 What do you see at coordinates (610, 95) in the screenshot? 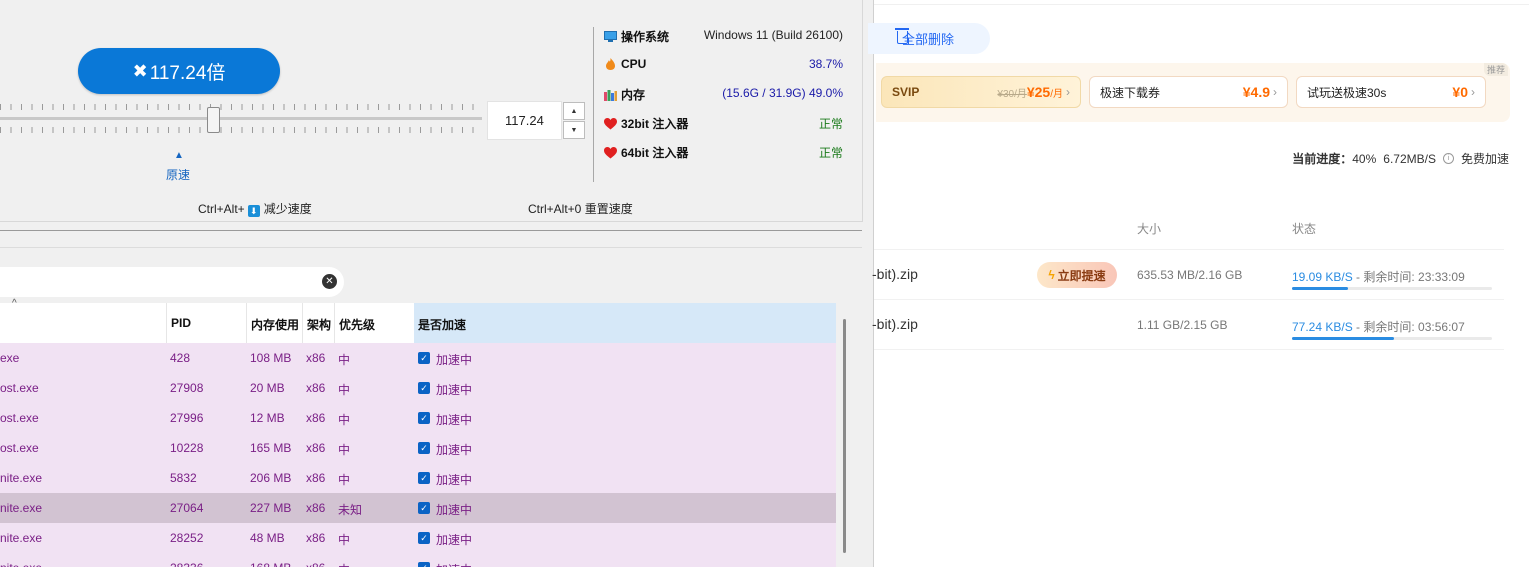
I see `memory-icon` at bounding box center [610, 95].